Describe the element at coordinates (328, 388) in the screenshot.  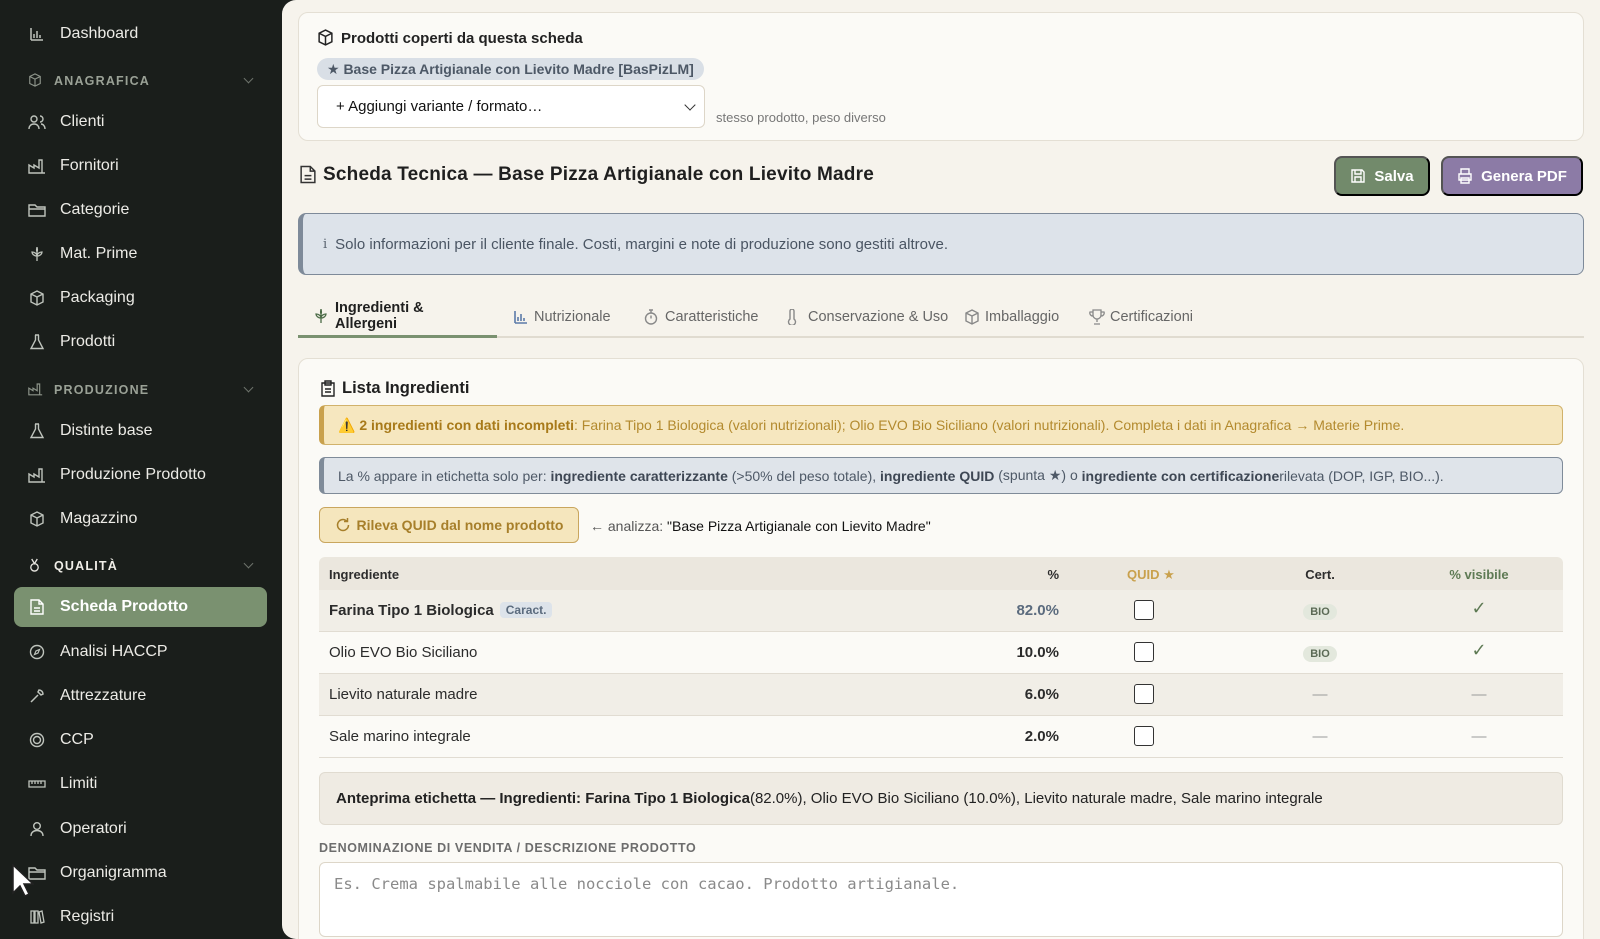
I see `clipboard-icon` at that location.